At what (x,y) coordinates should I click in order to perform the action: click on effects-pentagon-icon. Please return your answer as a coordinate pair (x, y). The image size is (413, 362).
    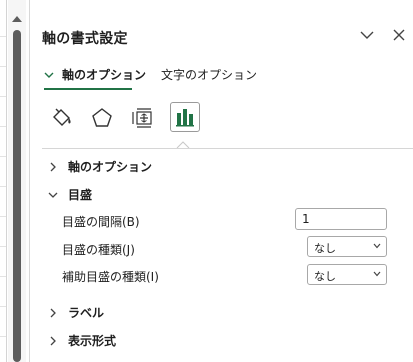
    Looking at the image, I should click on (102, 118).